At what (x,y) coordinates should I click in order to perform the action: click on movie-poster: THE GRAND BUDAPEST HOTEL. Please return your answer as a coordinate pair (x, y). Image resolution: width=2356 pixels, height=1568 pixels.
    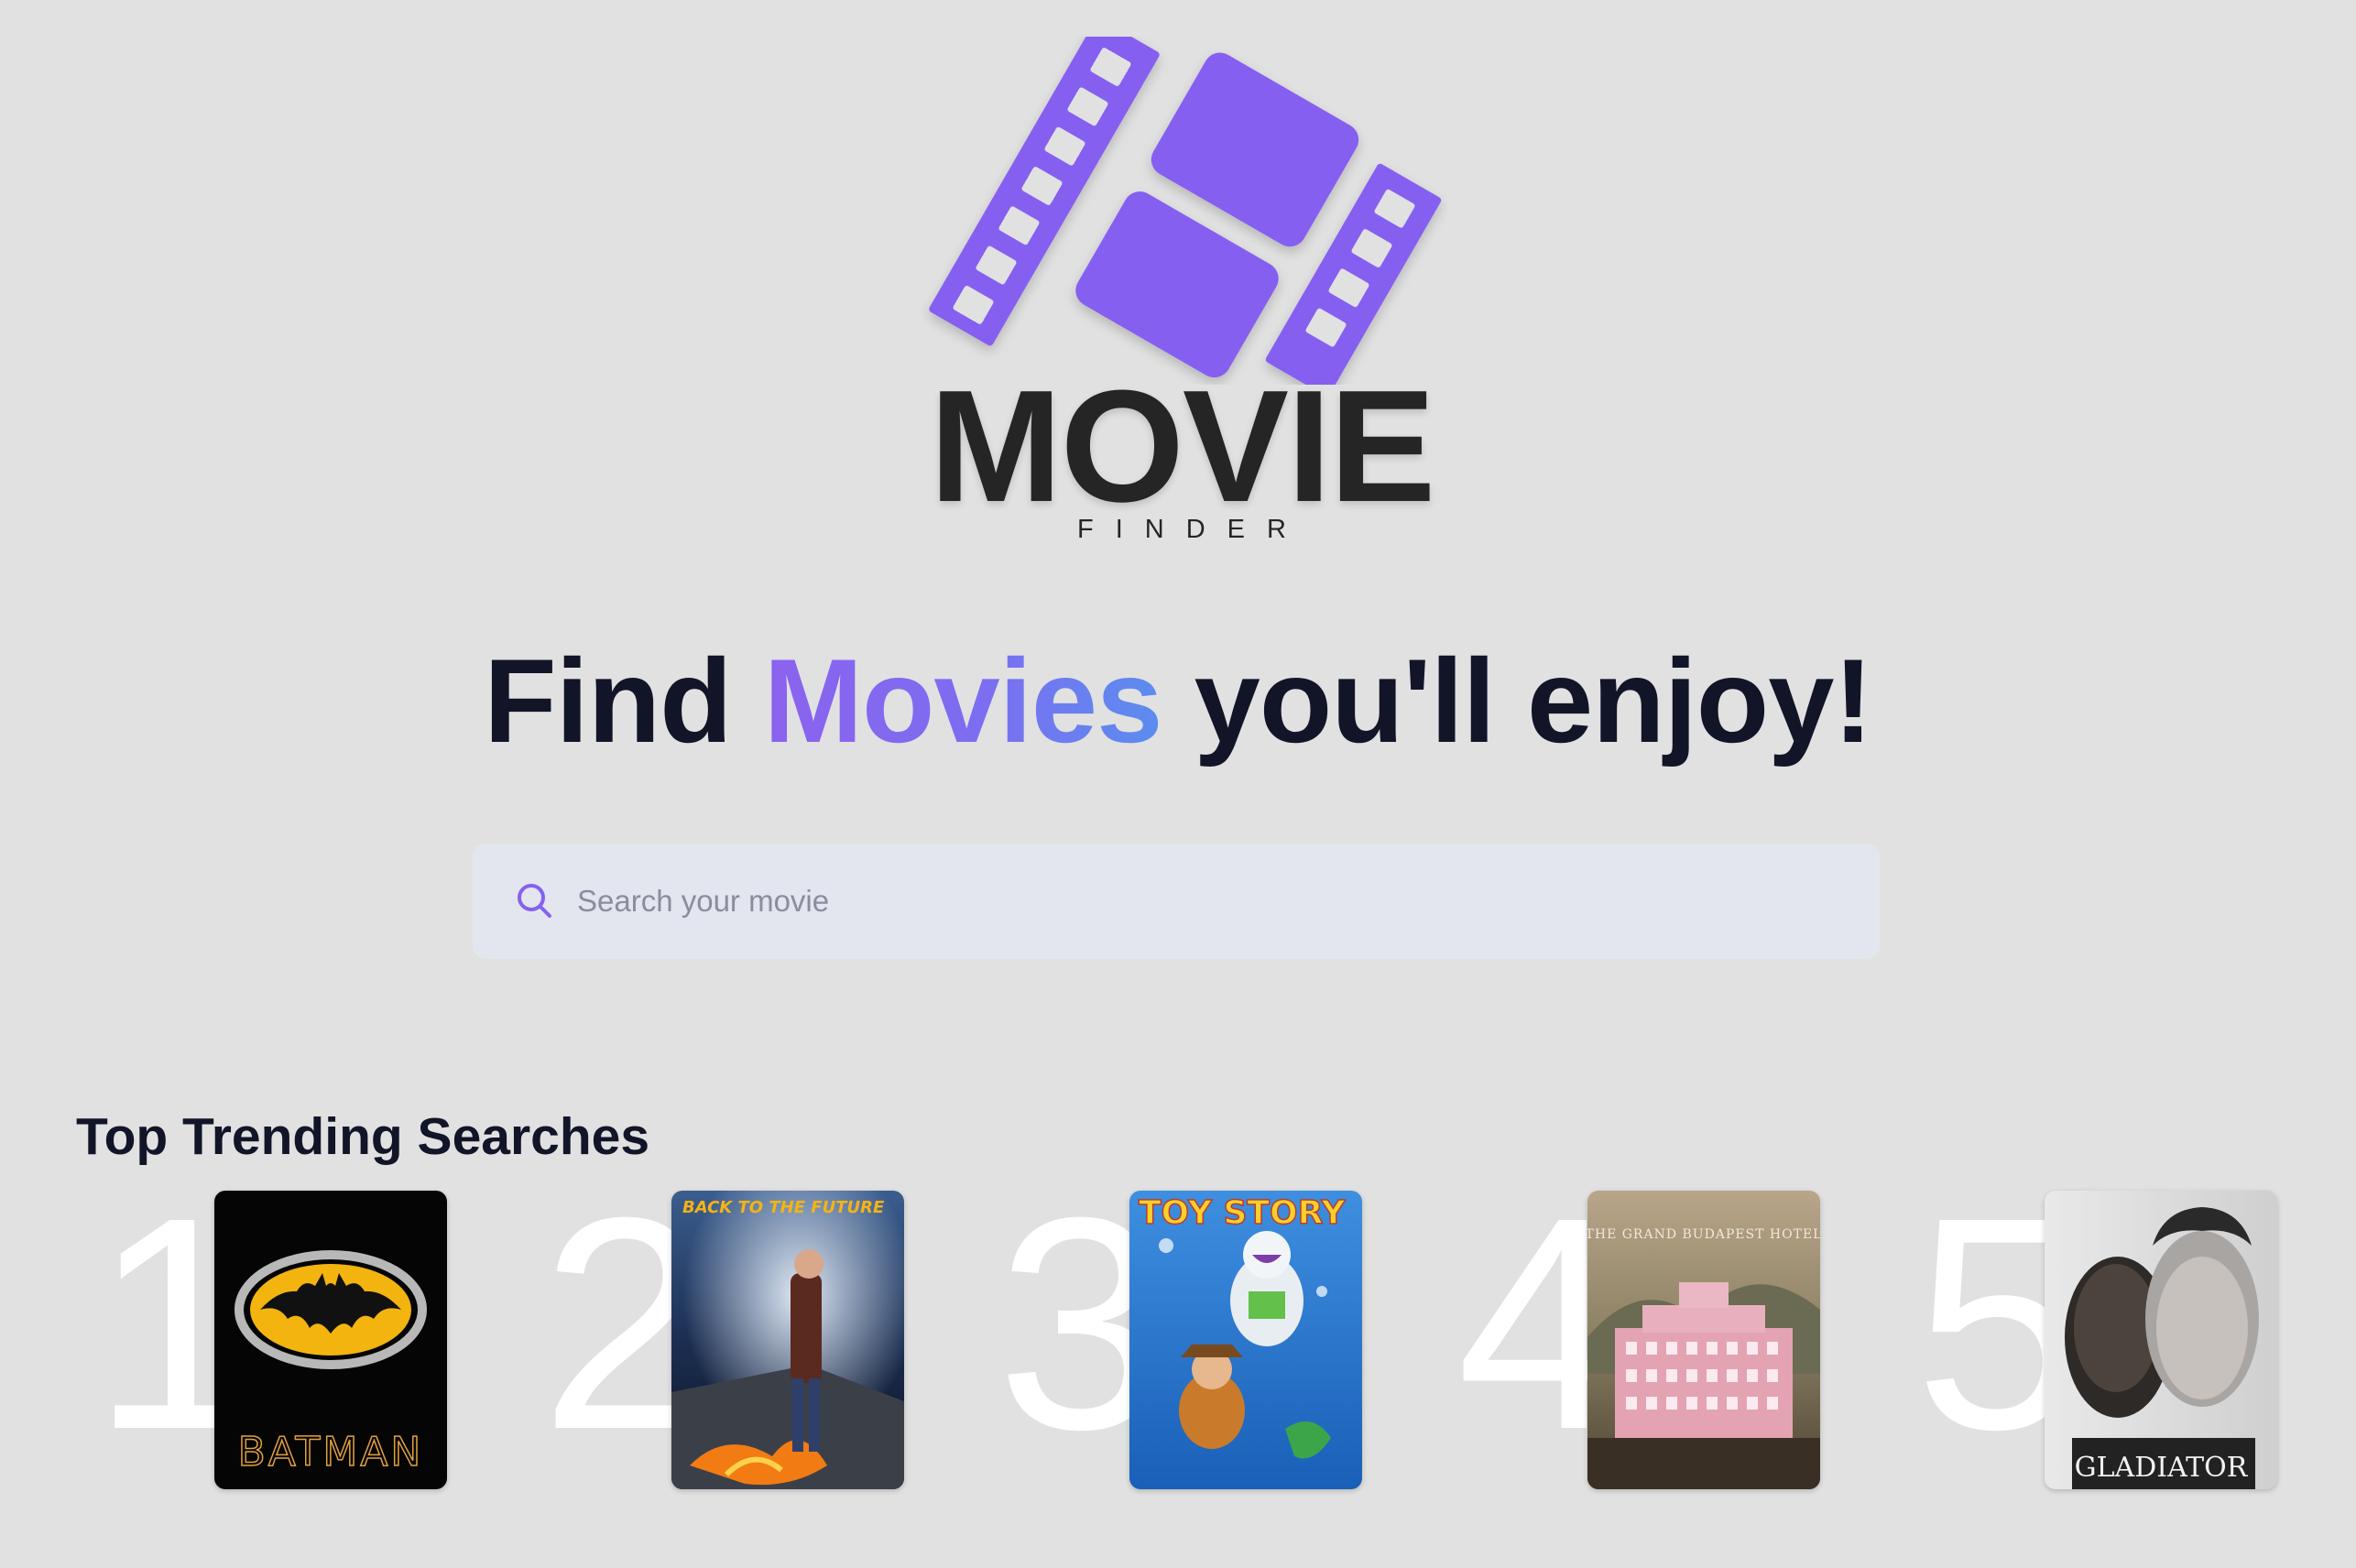
    Looking at the image, I should click on (1703, 1340).